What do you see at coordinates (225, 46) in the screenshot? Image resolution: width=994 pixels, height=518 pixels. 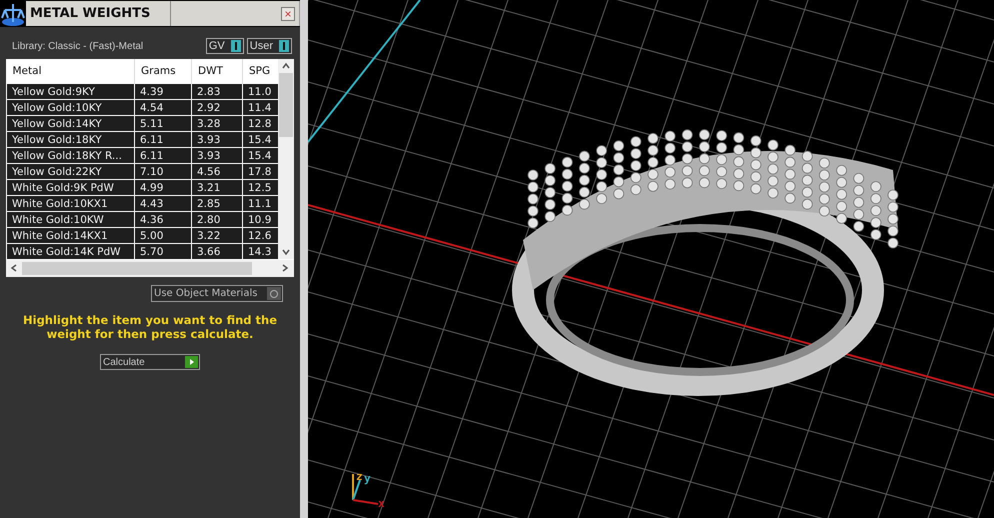 I see `toggle-button: GV` at bounding box center [225, 46].